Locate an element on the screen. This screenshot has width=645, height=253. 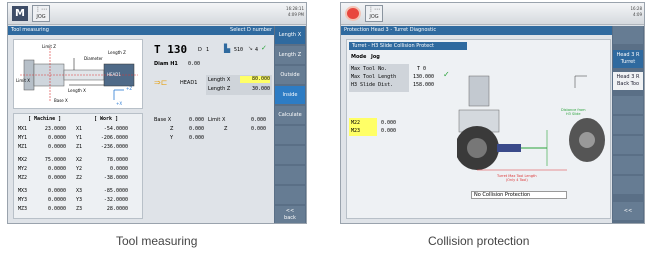
softkey-head3-turret: Head 3 R Turret is located at coordinates (628, 59).